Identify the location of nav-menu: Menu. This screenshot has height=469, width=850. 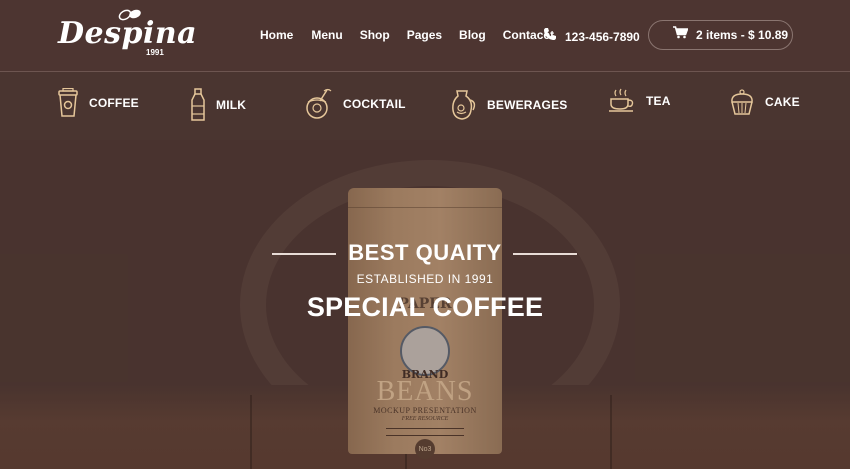
(326, 35).